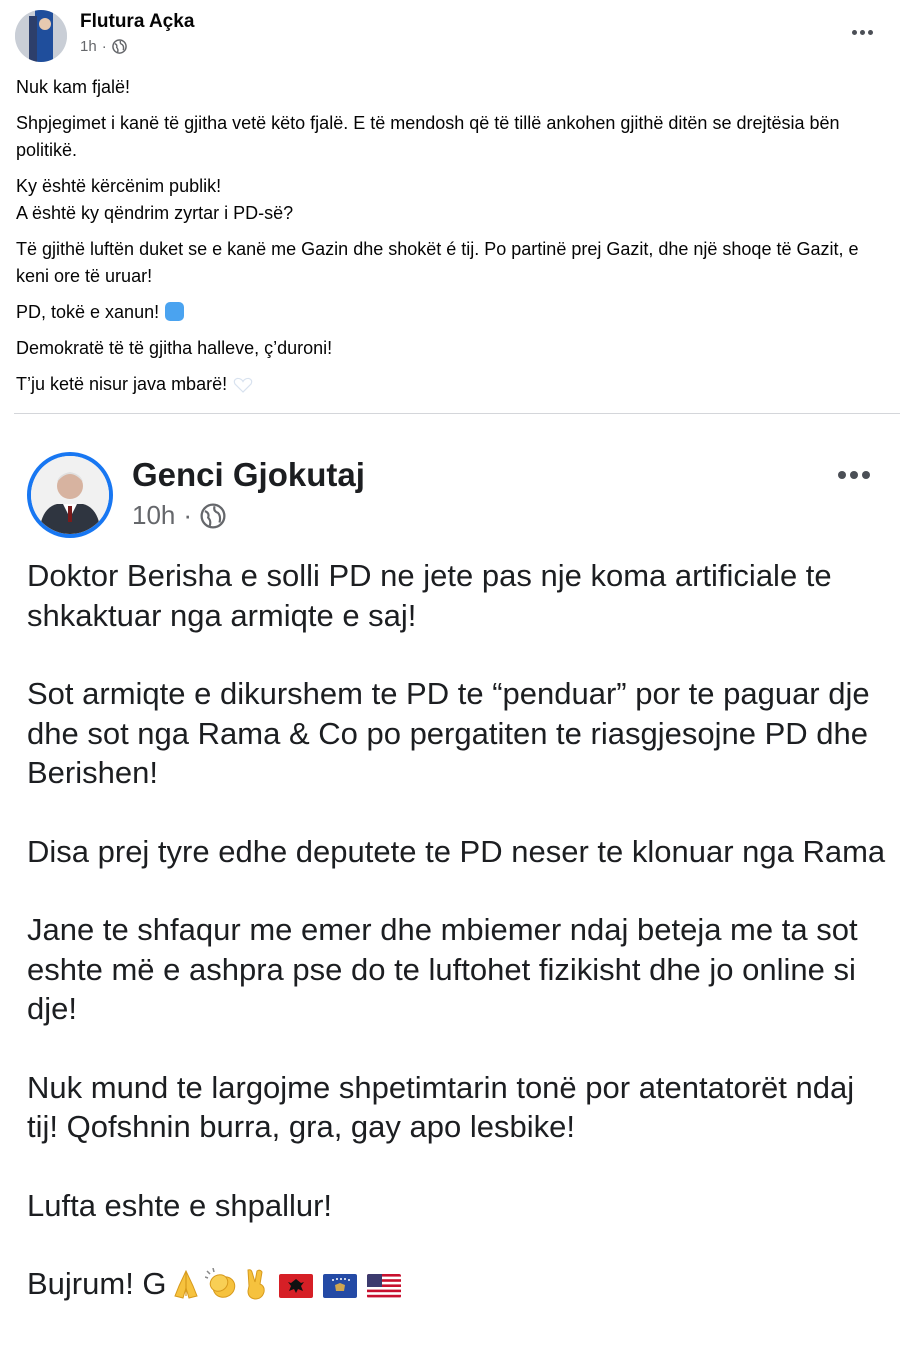  I want to click on more-options-button, so click(865, 32).